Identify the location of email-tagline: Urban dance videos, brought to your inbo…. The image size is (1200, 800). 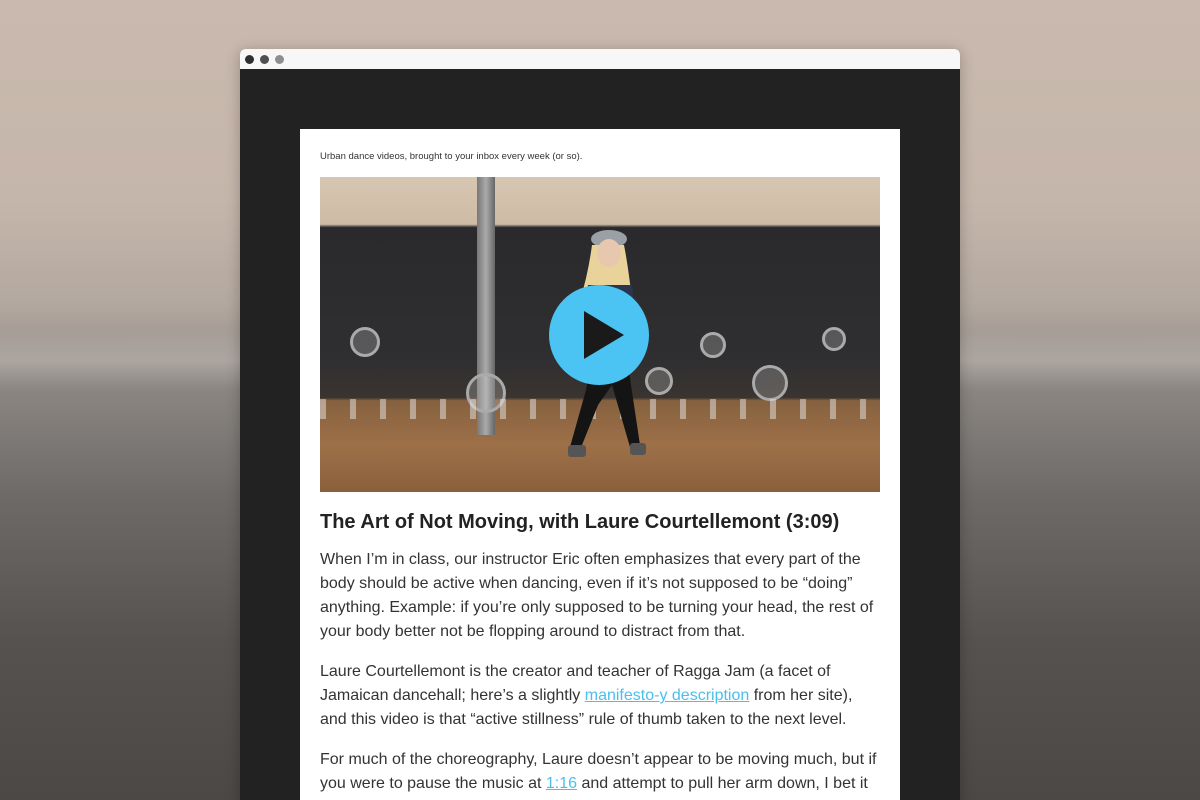
(451, 156).